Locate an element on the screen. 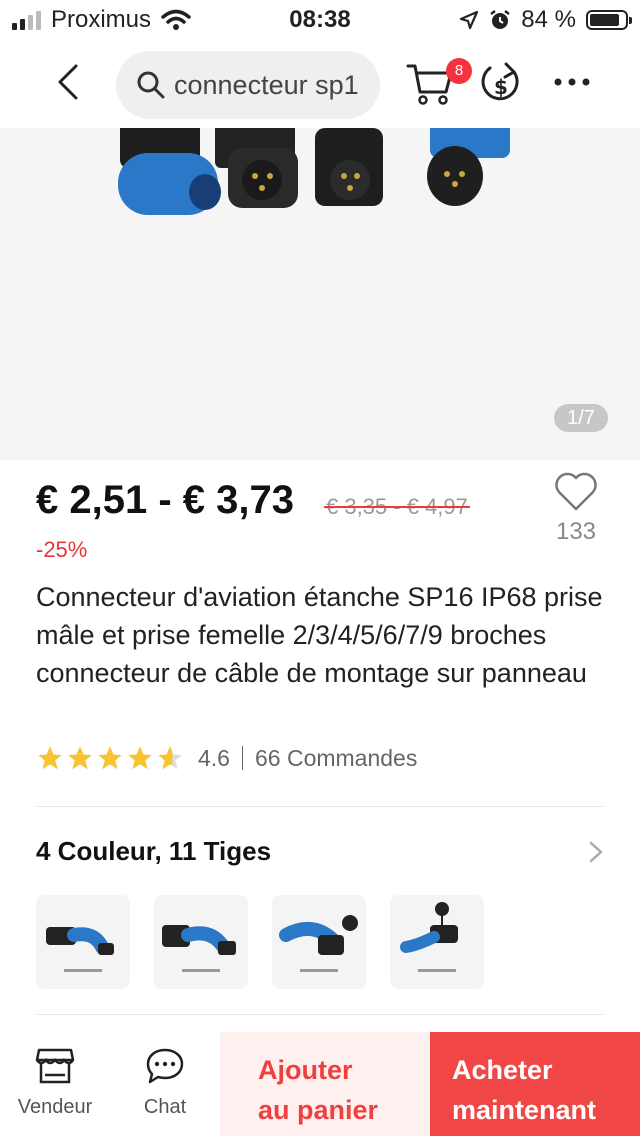 The height and width of the screenshot is (1136, 640). cart-count-badge: 8 is located at coordinates (459, 71).